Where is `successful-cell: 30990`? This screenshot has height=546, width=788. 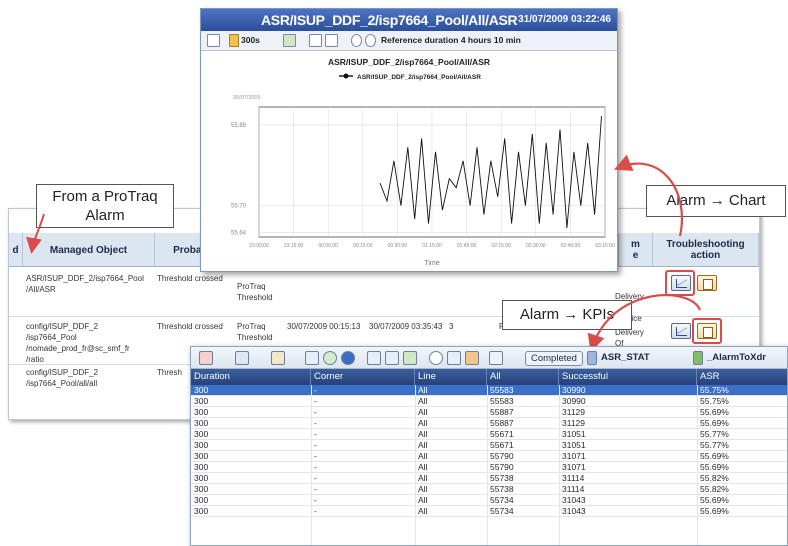
successful-cell: 30990 is located at coordinates (574, 401).